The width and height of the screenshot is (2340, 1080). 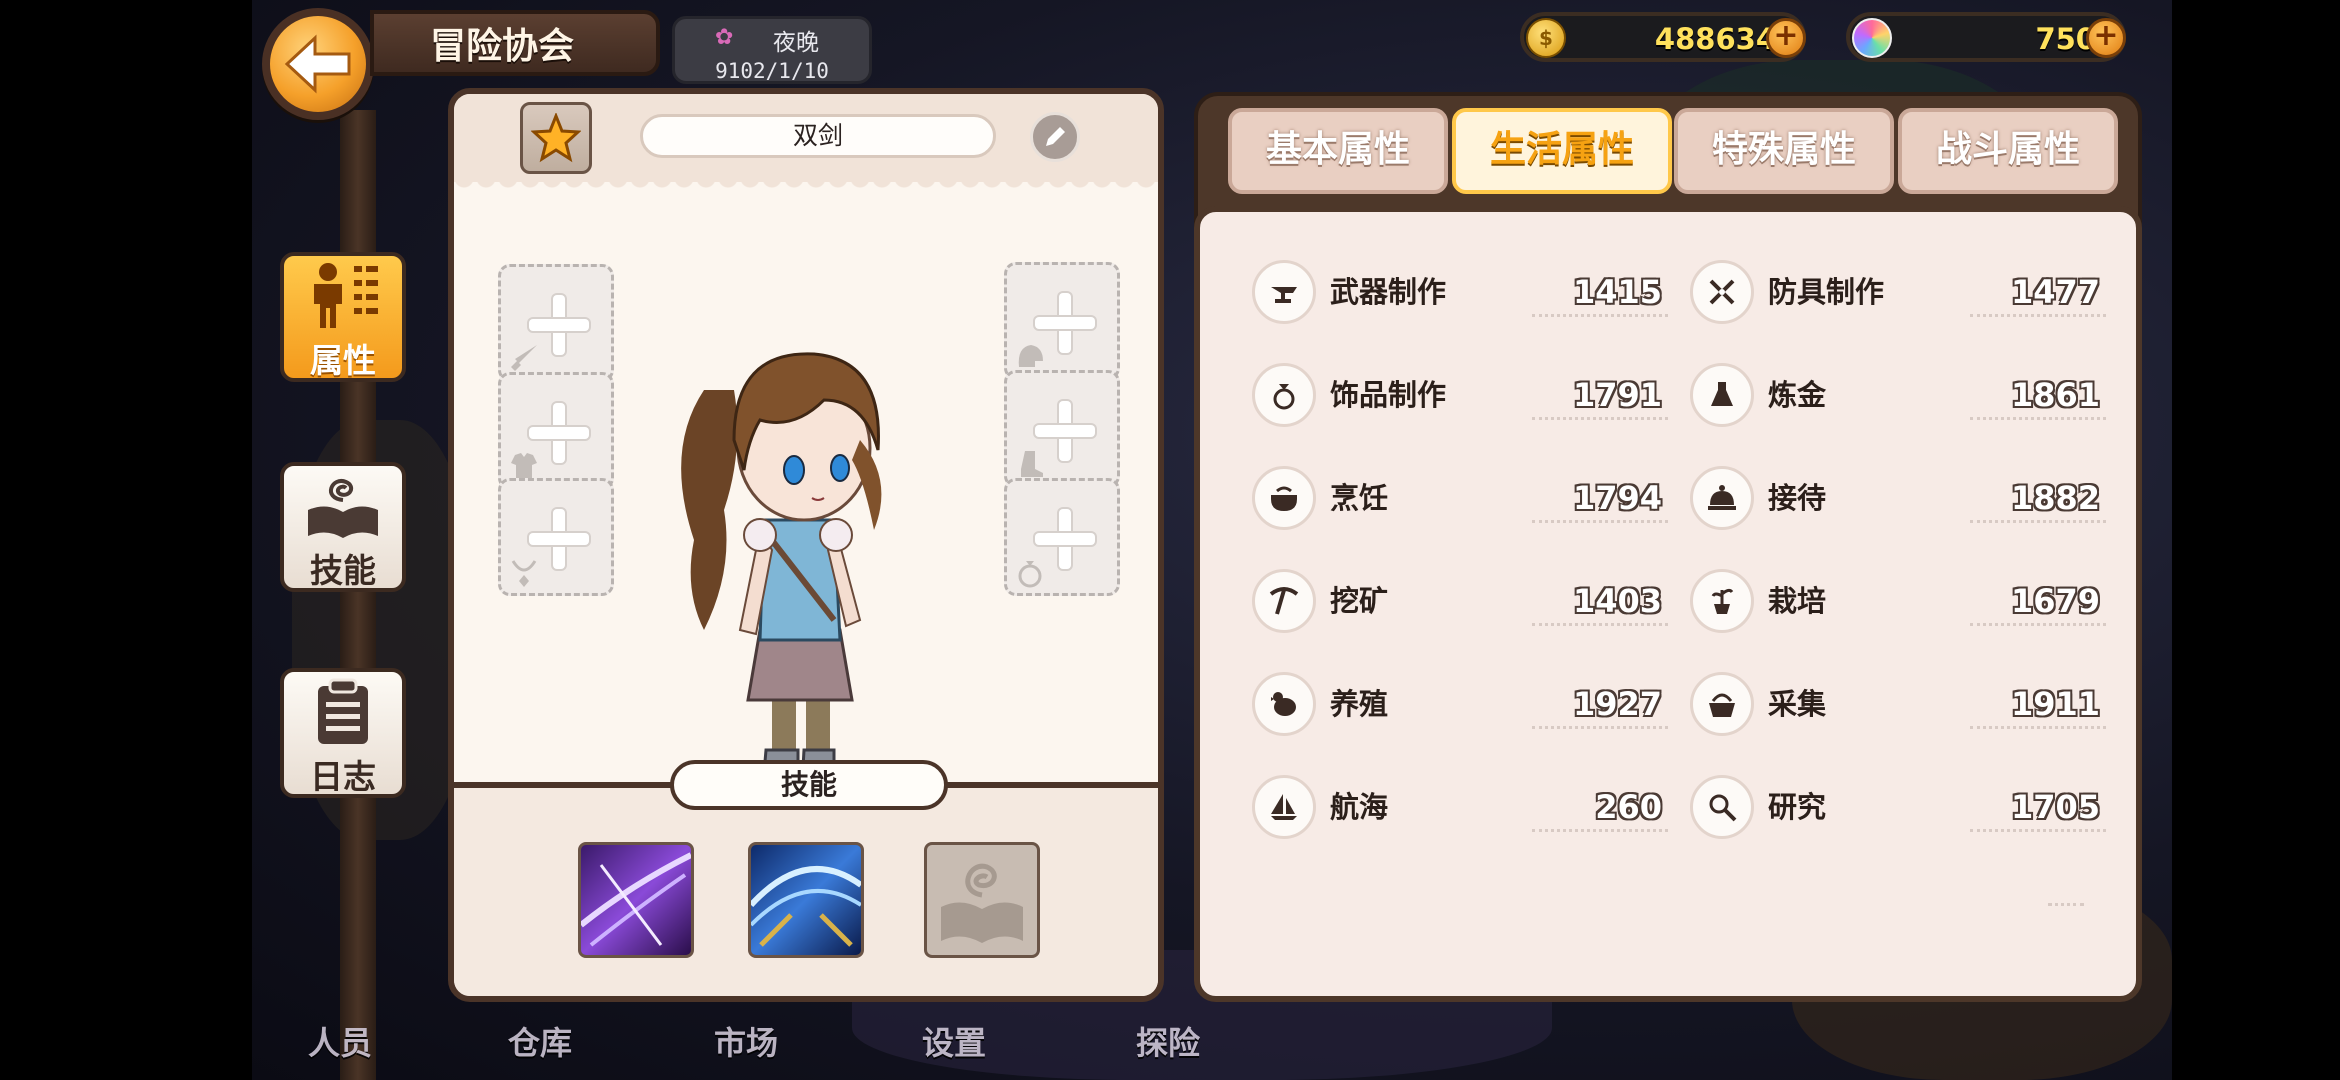 I want to click on attribute-label: 养殖, so click(x=1359, y=704).